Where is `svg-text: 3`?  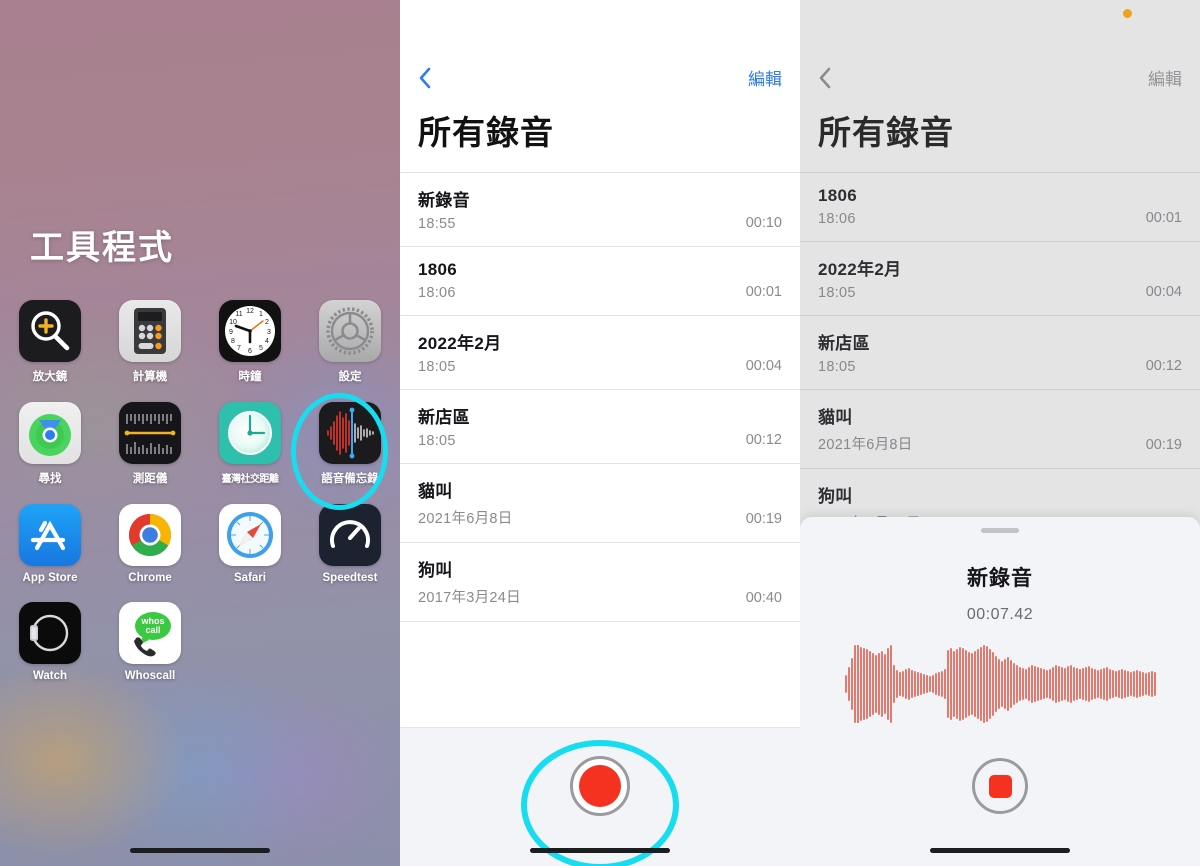 svg-text: 3 is located at coordinates (269, 332).